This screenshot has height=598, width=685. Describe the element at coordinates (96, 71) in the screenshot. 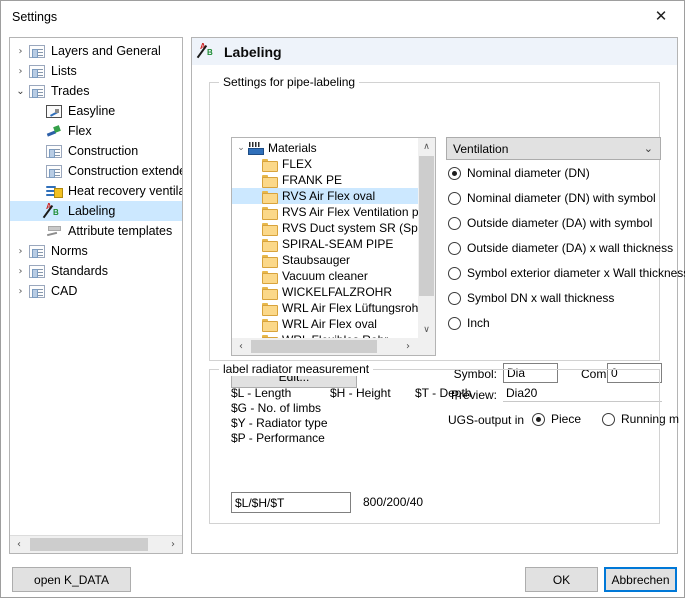

I see `sidebar-item-lists: › Lists` at that location.